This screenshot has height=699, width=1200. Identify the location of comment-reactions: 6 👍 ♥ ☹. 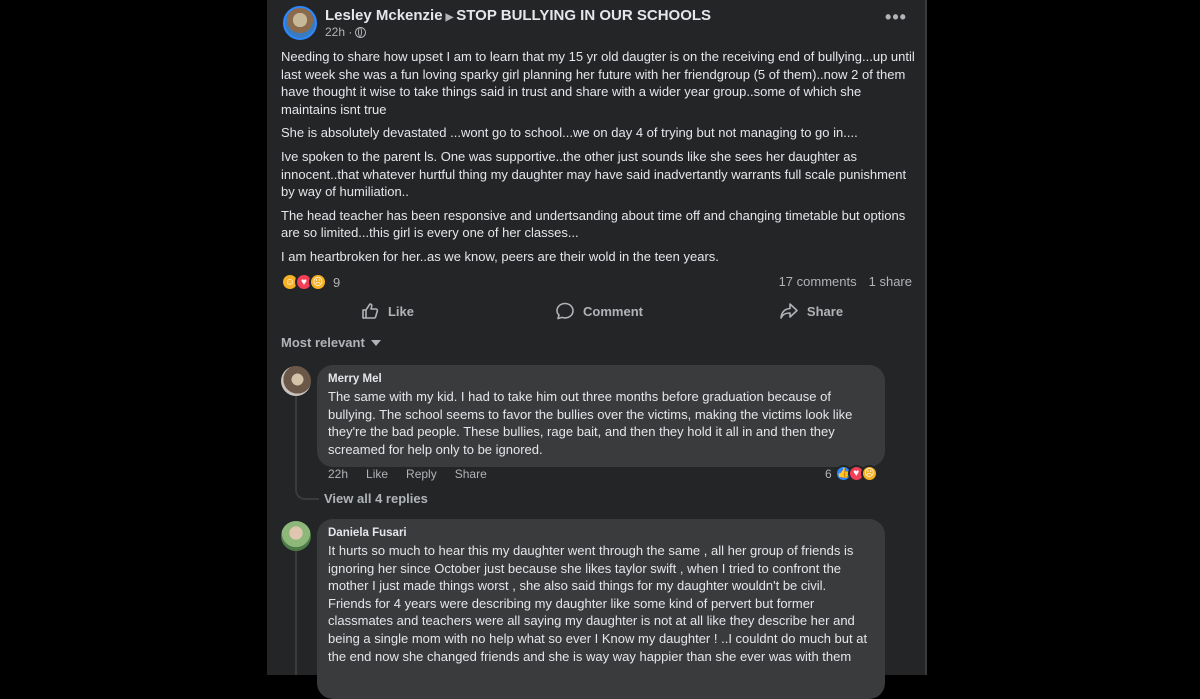
(851, 473).